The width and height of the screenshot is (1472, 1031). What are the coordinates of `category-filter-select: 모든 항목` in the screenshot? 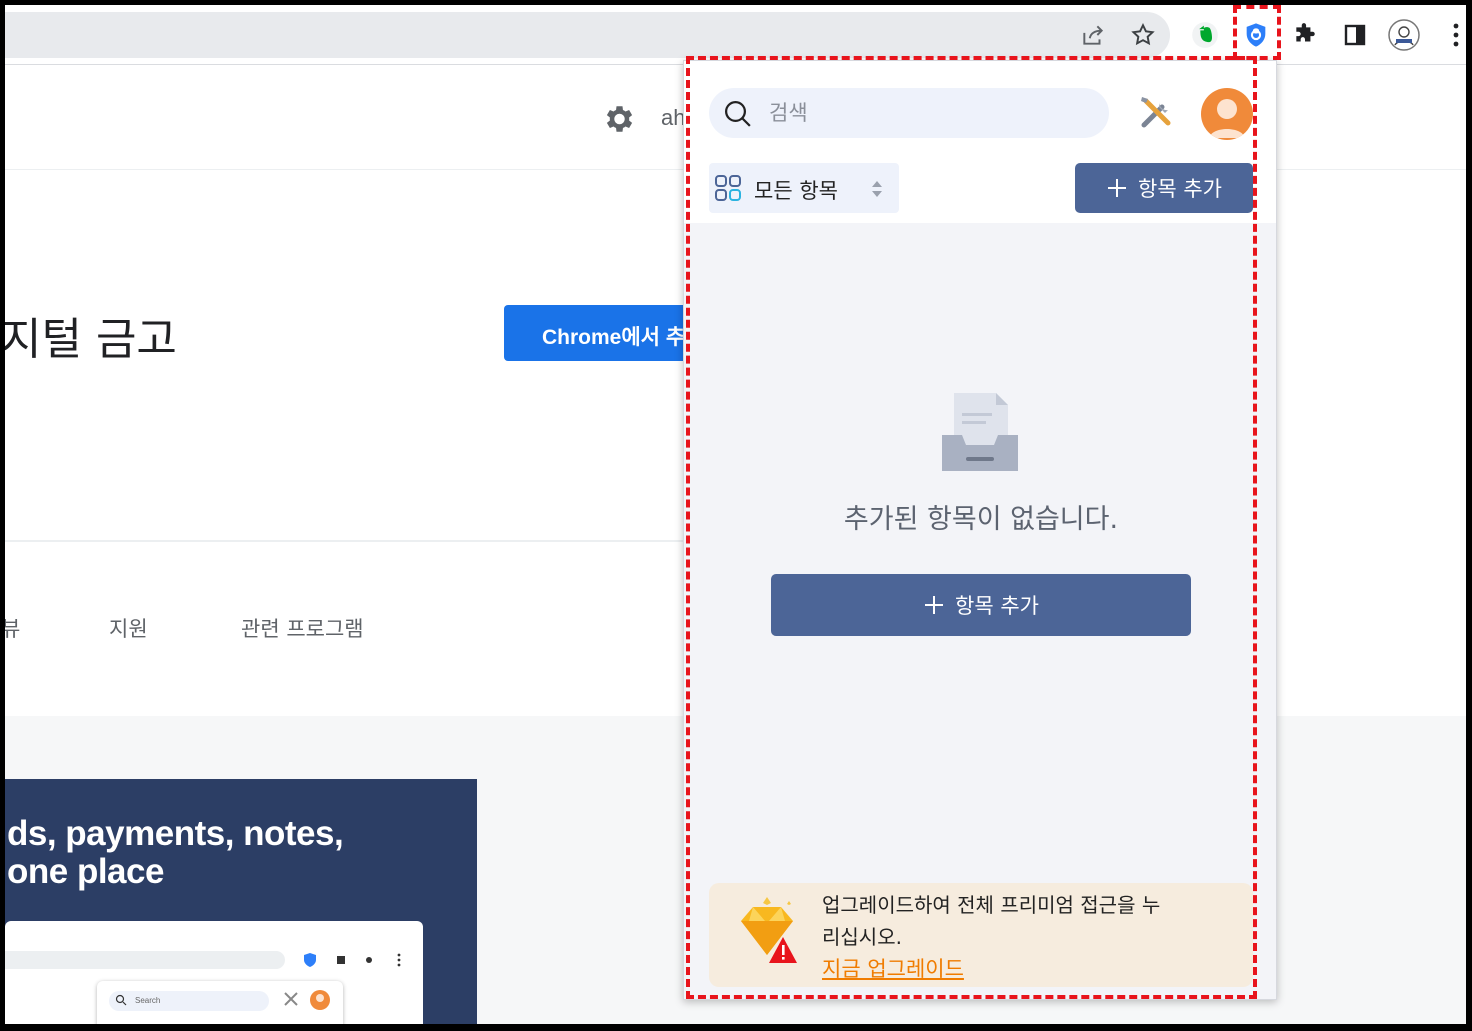 It's located at (804, 188).